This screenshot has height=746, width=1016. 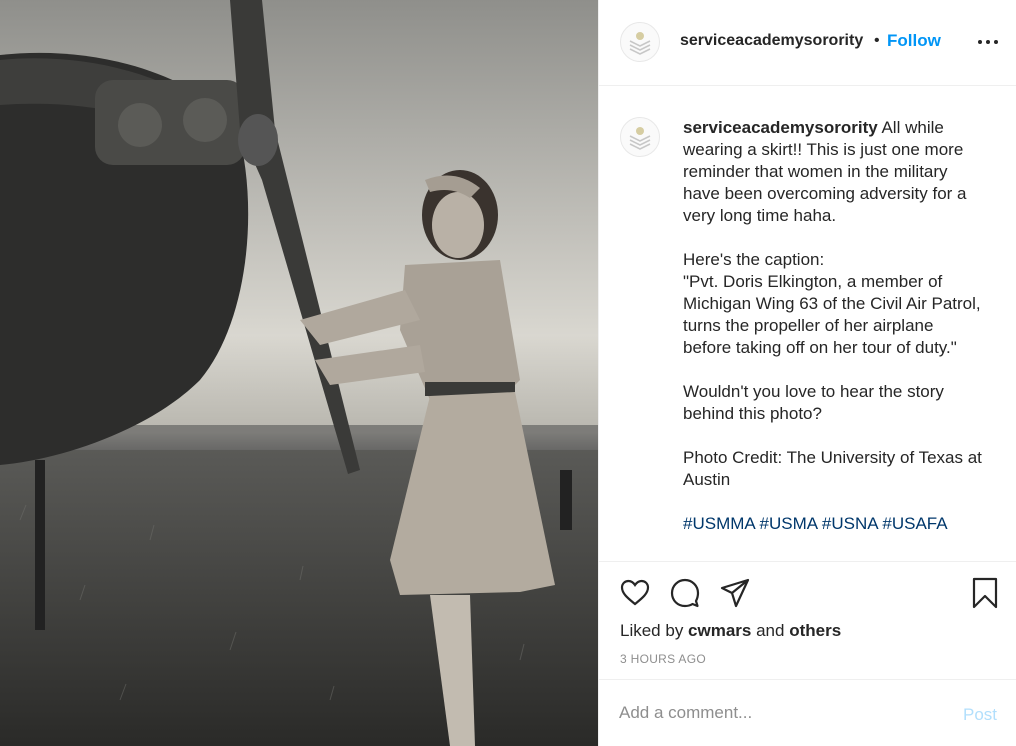 What do you see at coordinates (663, 659) in the screenshot?
I see `post-timestamp: 3 HOURS AGO` at bounding box center [663, 659].